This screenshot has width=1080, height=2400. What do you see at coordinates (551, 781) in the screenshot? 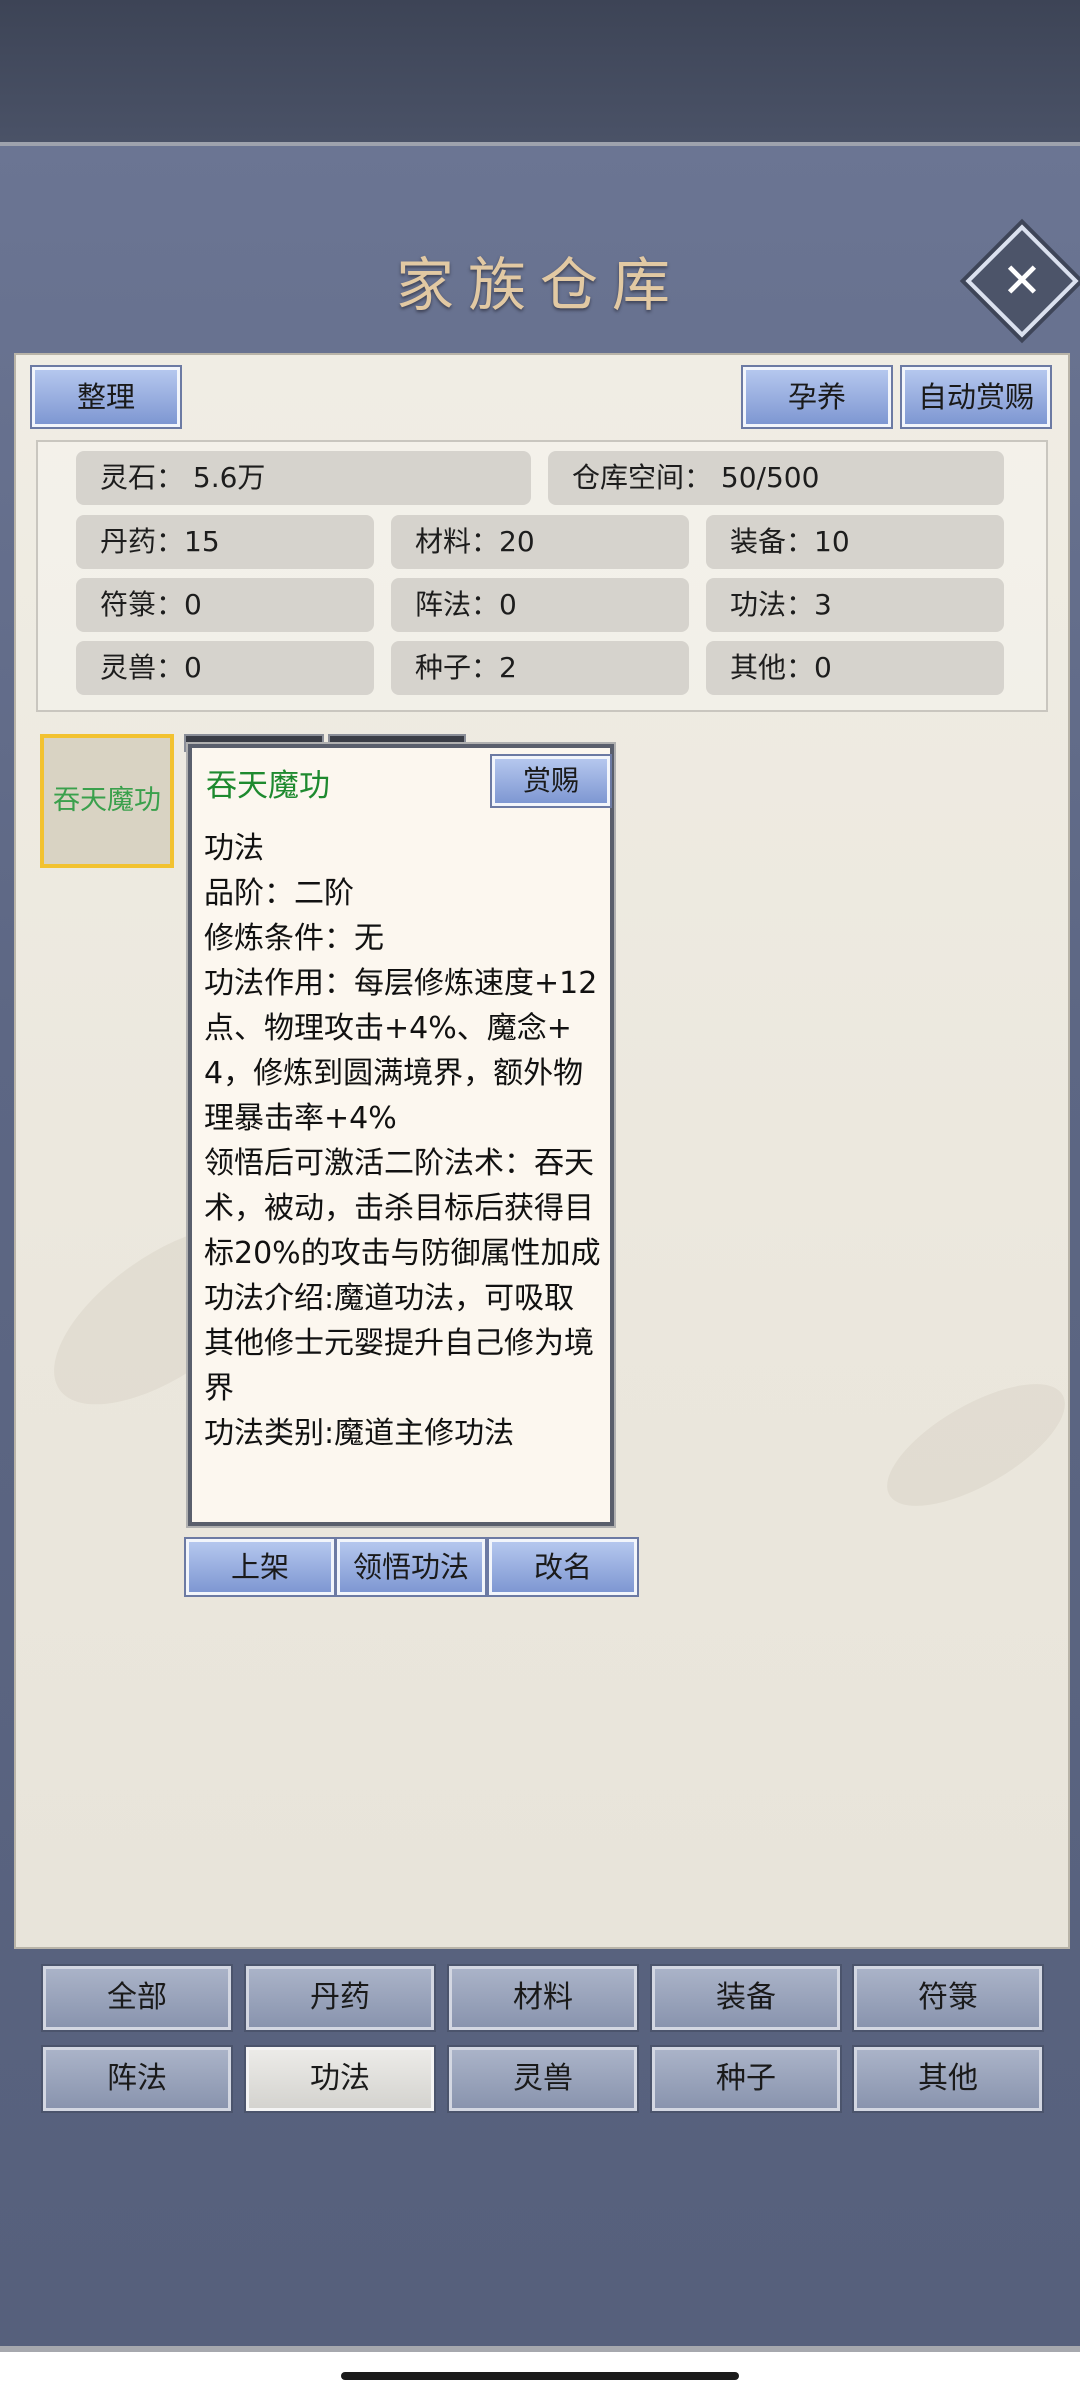
I see `reward-button: 赏赐` at bounding box center [551, 781].